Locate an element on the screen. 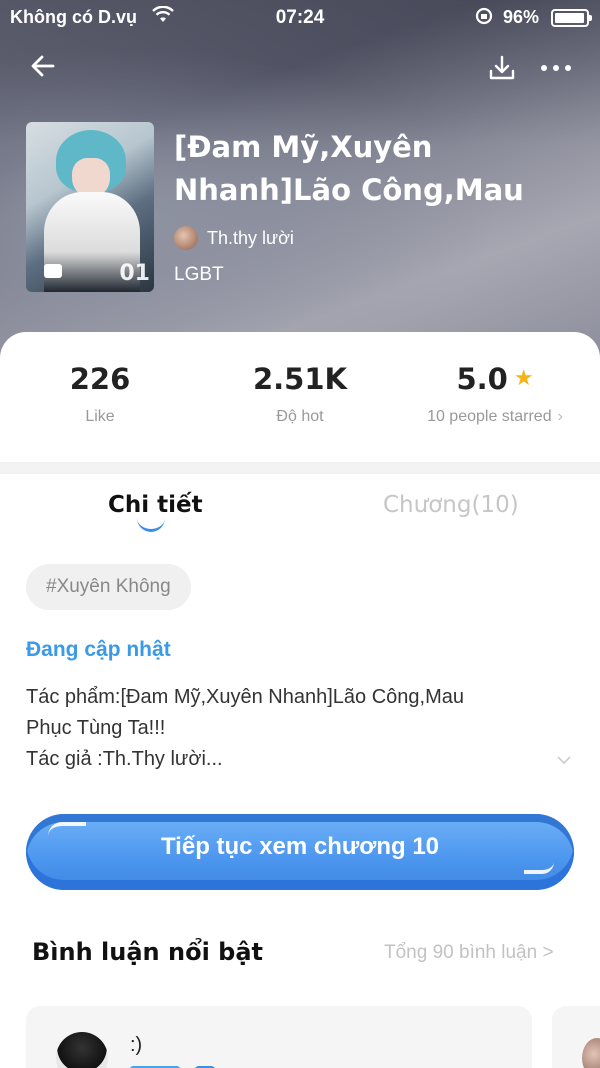  back-button is located at coordinates (44, 66).